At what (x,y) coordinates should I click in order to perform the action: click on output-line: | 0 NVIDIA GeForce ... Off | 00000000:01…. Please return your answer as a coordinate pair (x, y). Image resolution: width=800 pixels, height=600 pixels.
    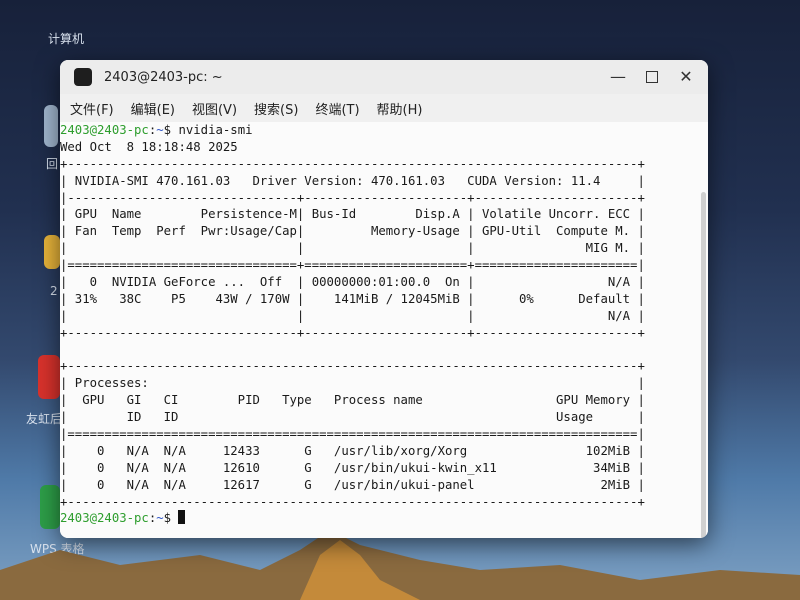
    Looking at the image, I should click on (352, 282).